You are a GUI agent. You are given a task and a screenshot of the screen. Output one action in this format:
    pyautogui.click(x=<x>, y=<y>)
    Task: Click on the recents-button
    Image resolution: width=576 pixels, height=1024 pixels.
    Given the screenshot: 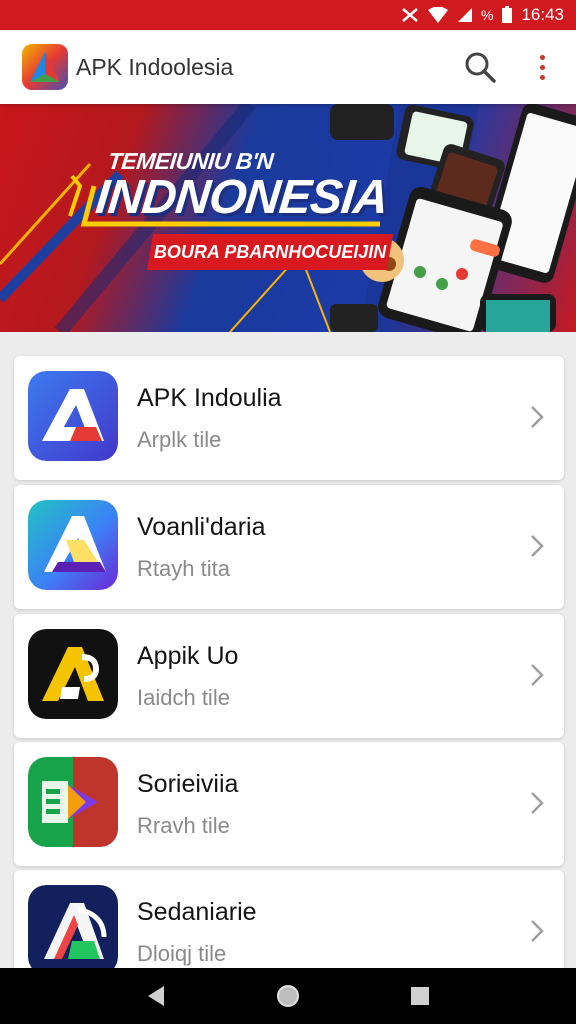 What is the action you would take?
    pyautogui.click(x=420, y=996)
    